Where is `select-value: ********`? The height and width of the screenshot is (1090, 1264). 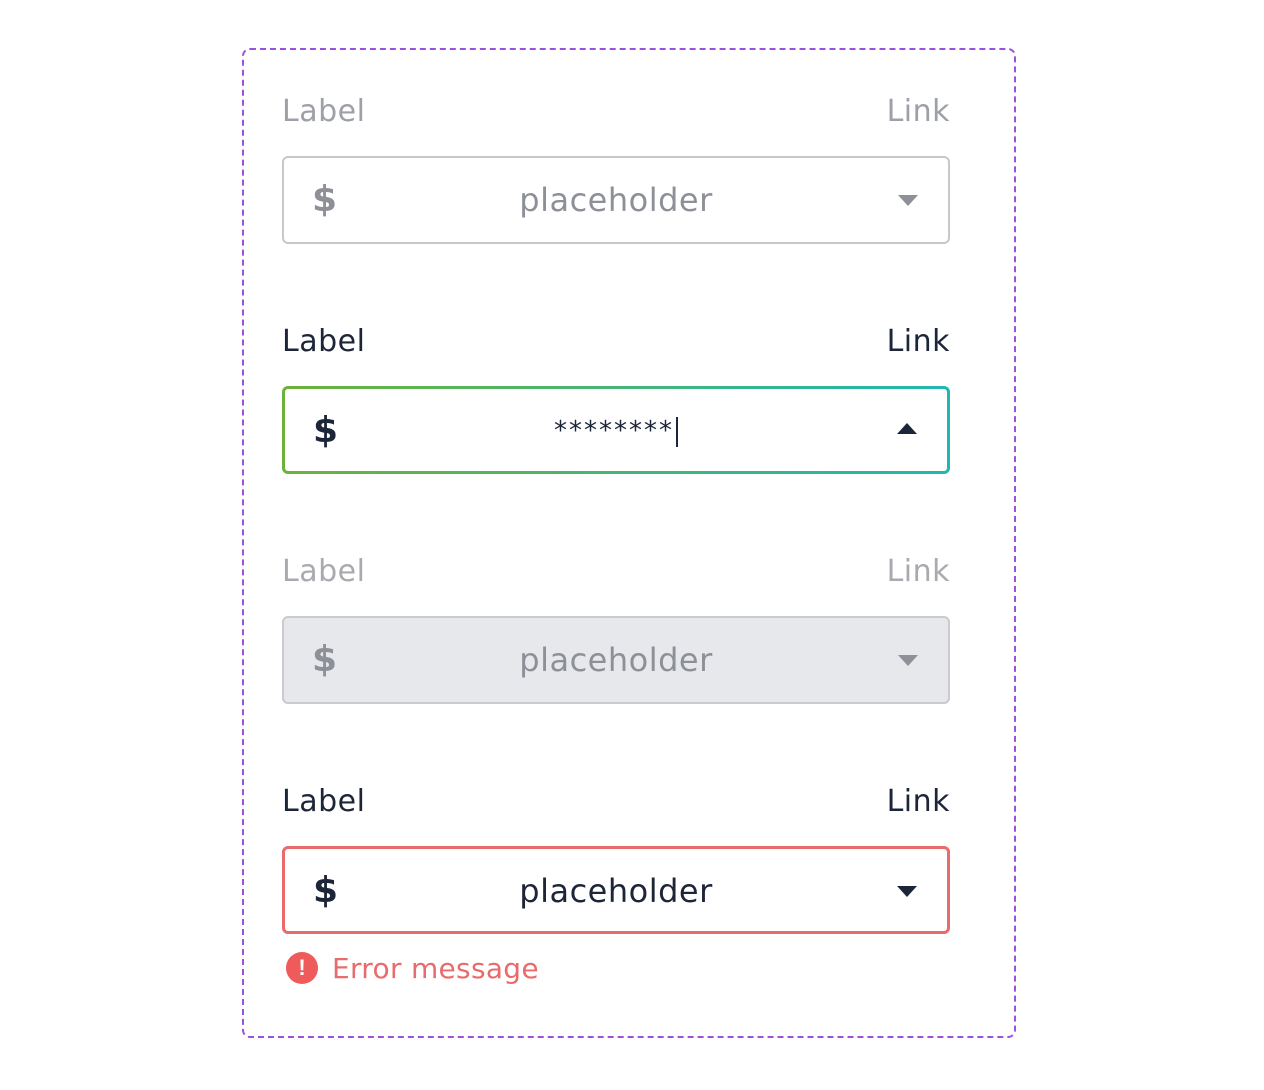 select-value: ******** is located at coordinates (616, 431).